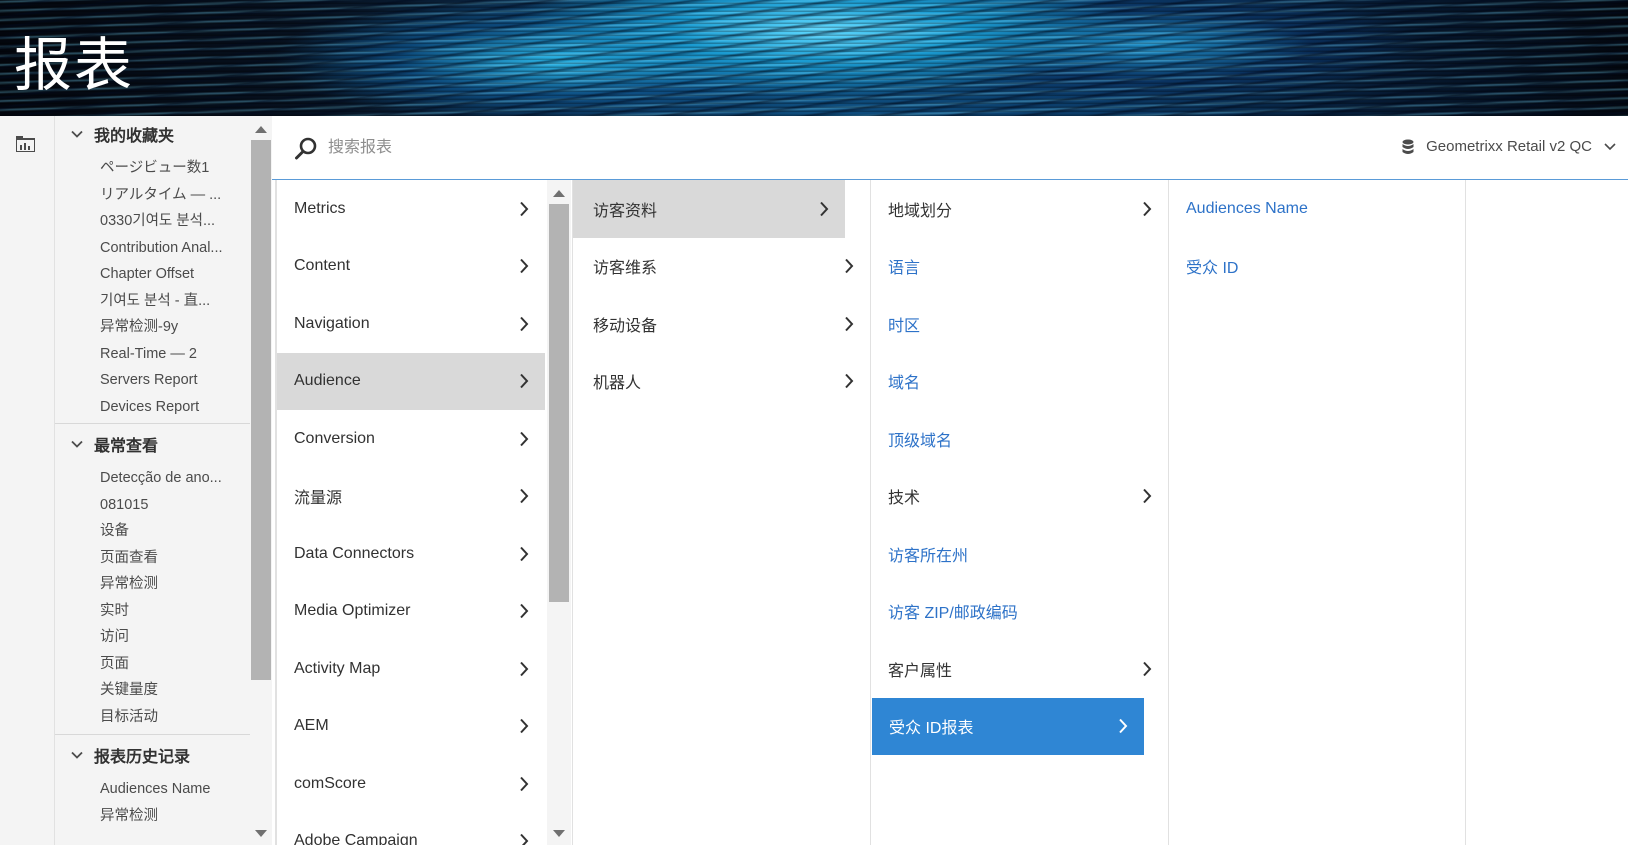  I want to click on report-link: 域名, so click(1019, 382).